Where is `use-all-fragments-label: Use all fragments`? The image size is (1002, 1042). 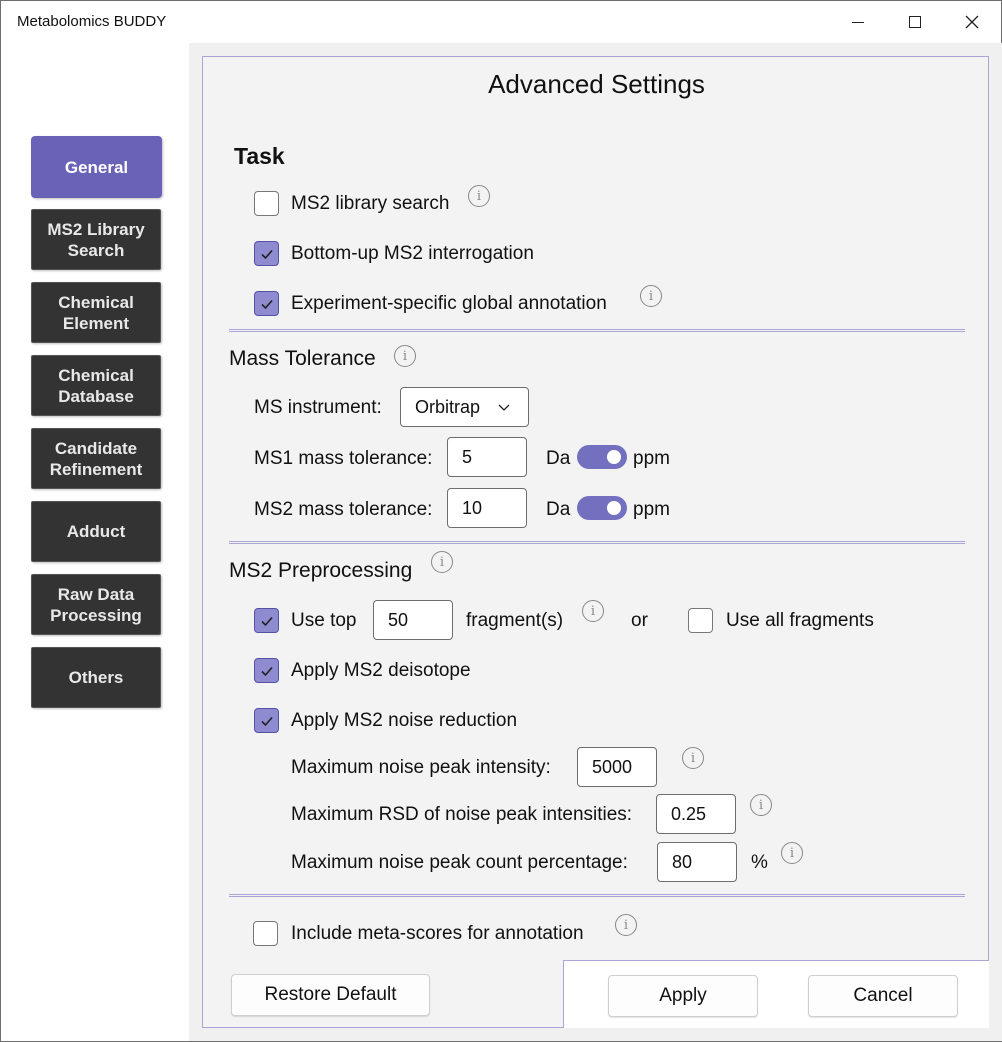
use-all-fragments-label: Use all fragments is located at coordinates (800, 620).